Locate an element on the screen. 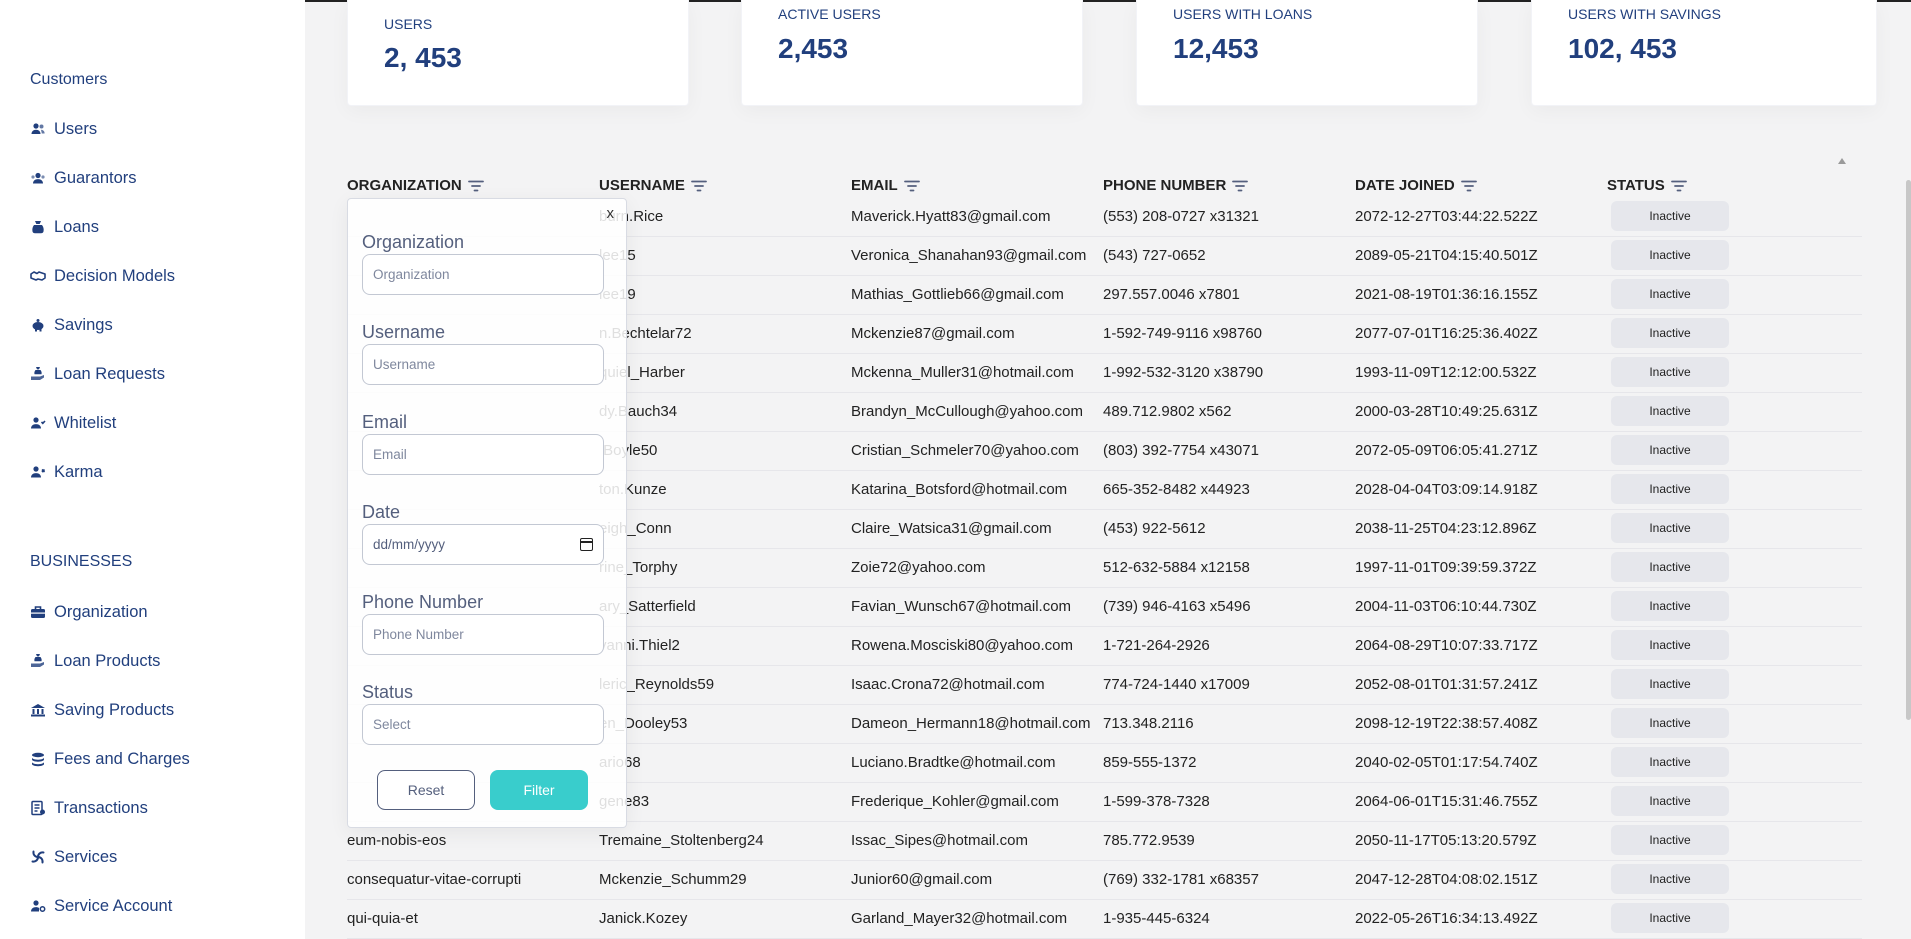  cell-phone: 785.772.9539 is located at coordinates (1149, 840).